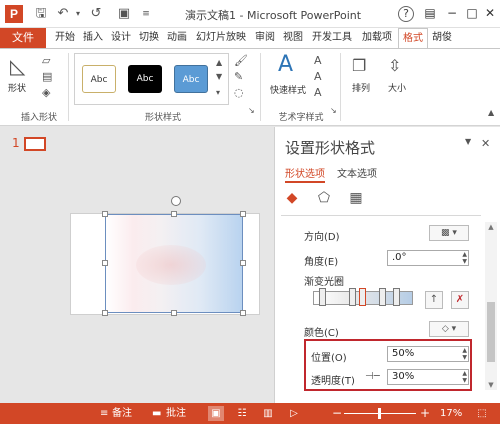 The width and height of the screenshot is (500, 424). Describe the element at coordinates (238, 77) in the screenshot. I see `shape-outline-icon: ✎` at that location.